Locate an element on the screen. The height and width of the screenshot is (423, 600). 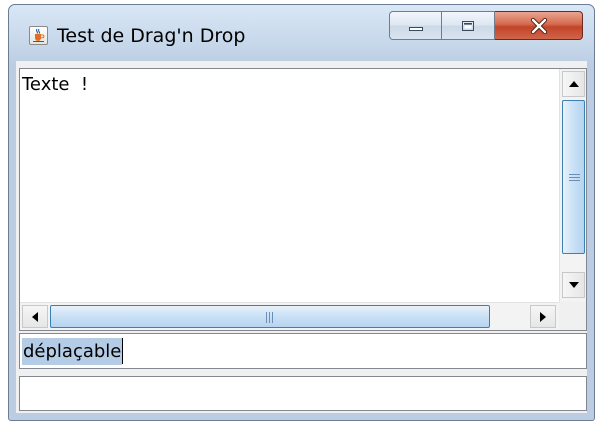
close-icon is located at coordinates (538, 25).